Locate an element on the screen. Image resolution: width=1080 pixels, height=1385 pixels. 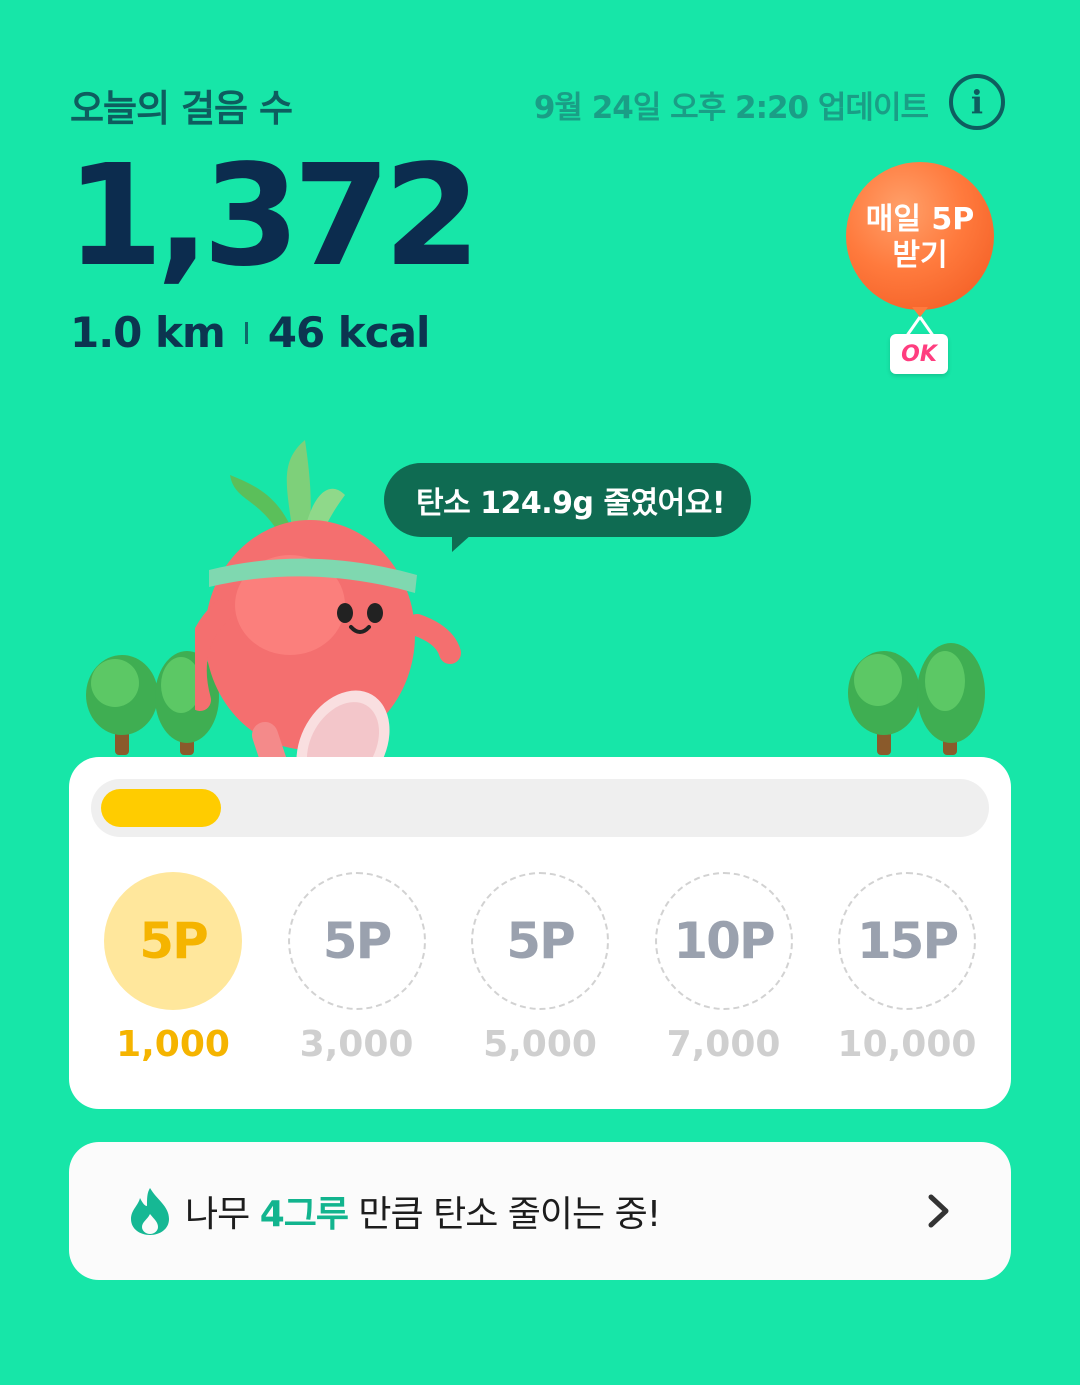
carbon-message: 나무 4그루 만큼 탄소 줄이는 중! is located at coordinates (423, 1211).